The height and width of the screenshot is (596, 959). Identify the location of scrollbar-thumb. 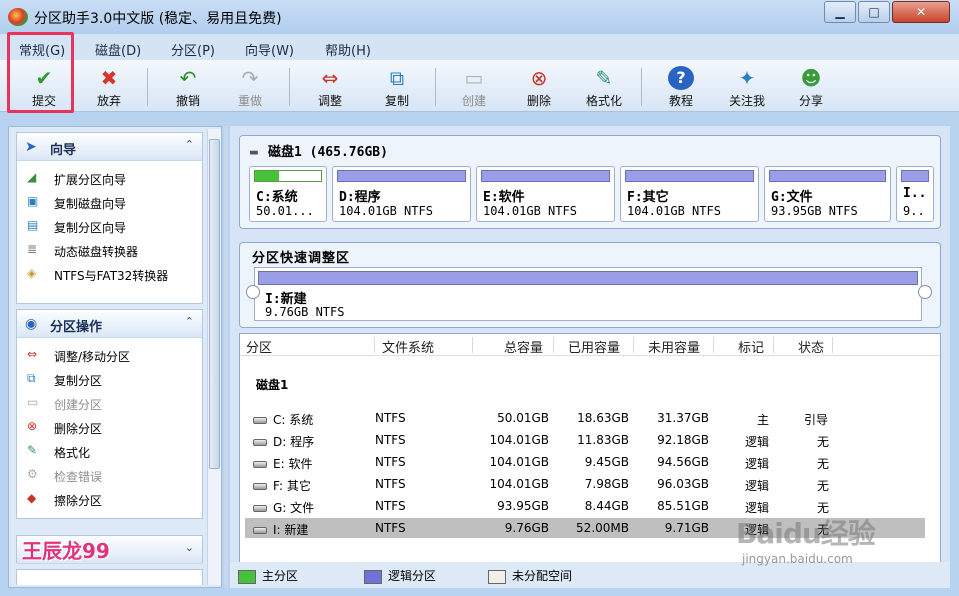
(214, 304).